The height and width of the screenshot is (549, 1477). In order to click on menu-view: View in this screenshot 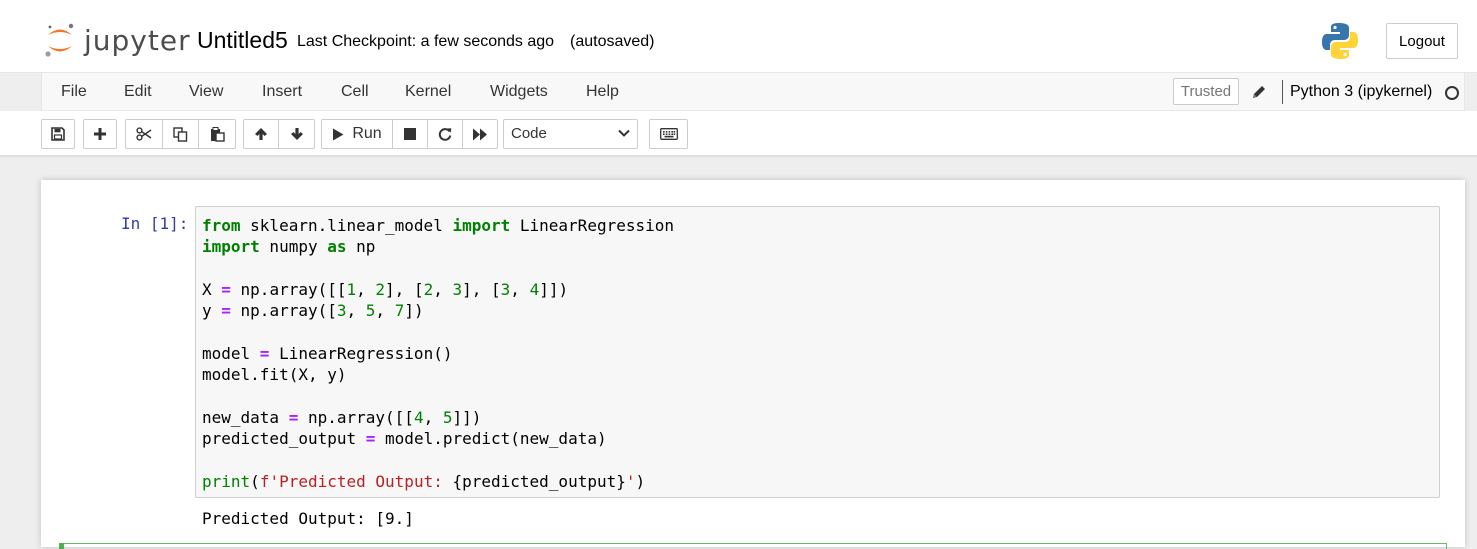, I will do `click(206, 92)`.